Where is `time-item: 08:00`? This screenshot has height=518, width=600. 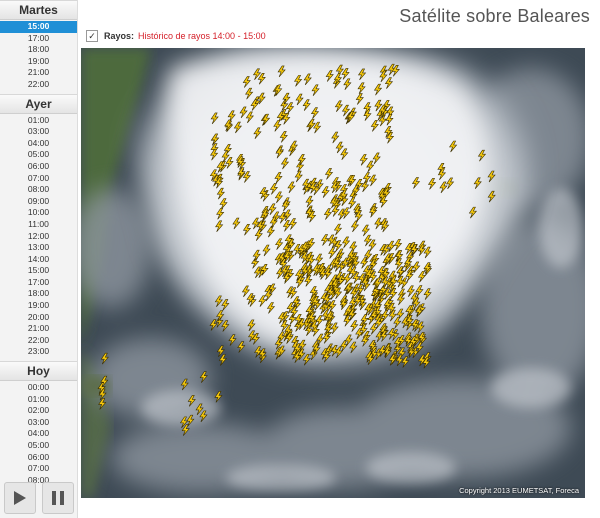
time-item: 08:00 is located at coordinates (38, 190).